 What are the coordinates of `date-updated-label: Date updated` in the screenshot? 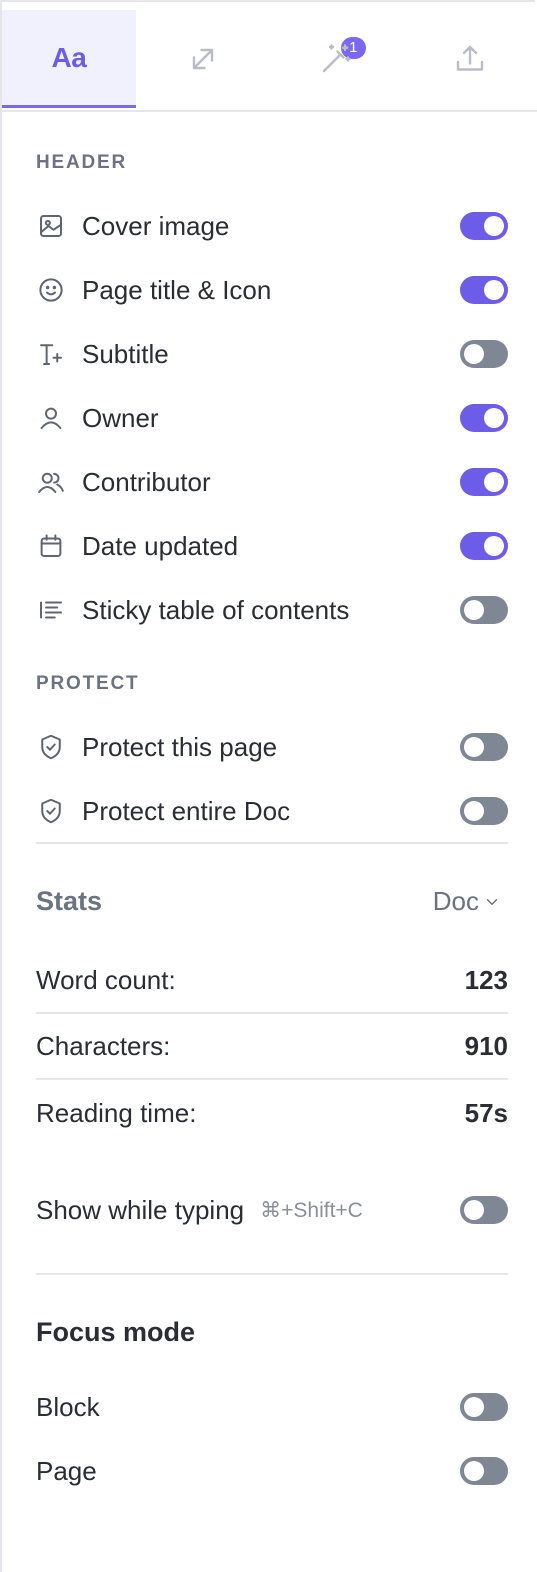 It's located at (160, 545).